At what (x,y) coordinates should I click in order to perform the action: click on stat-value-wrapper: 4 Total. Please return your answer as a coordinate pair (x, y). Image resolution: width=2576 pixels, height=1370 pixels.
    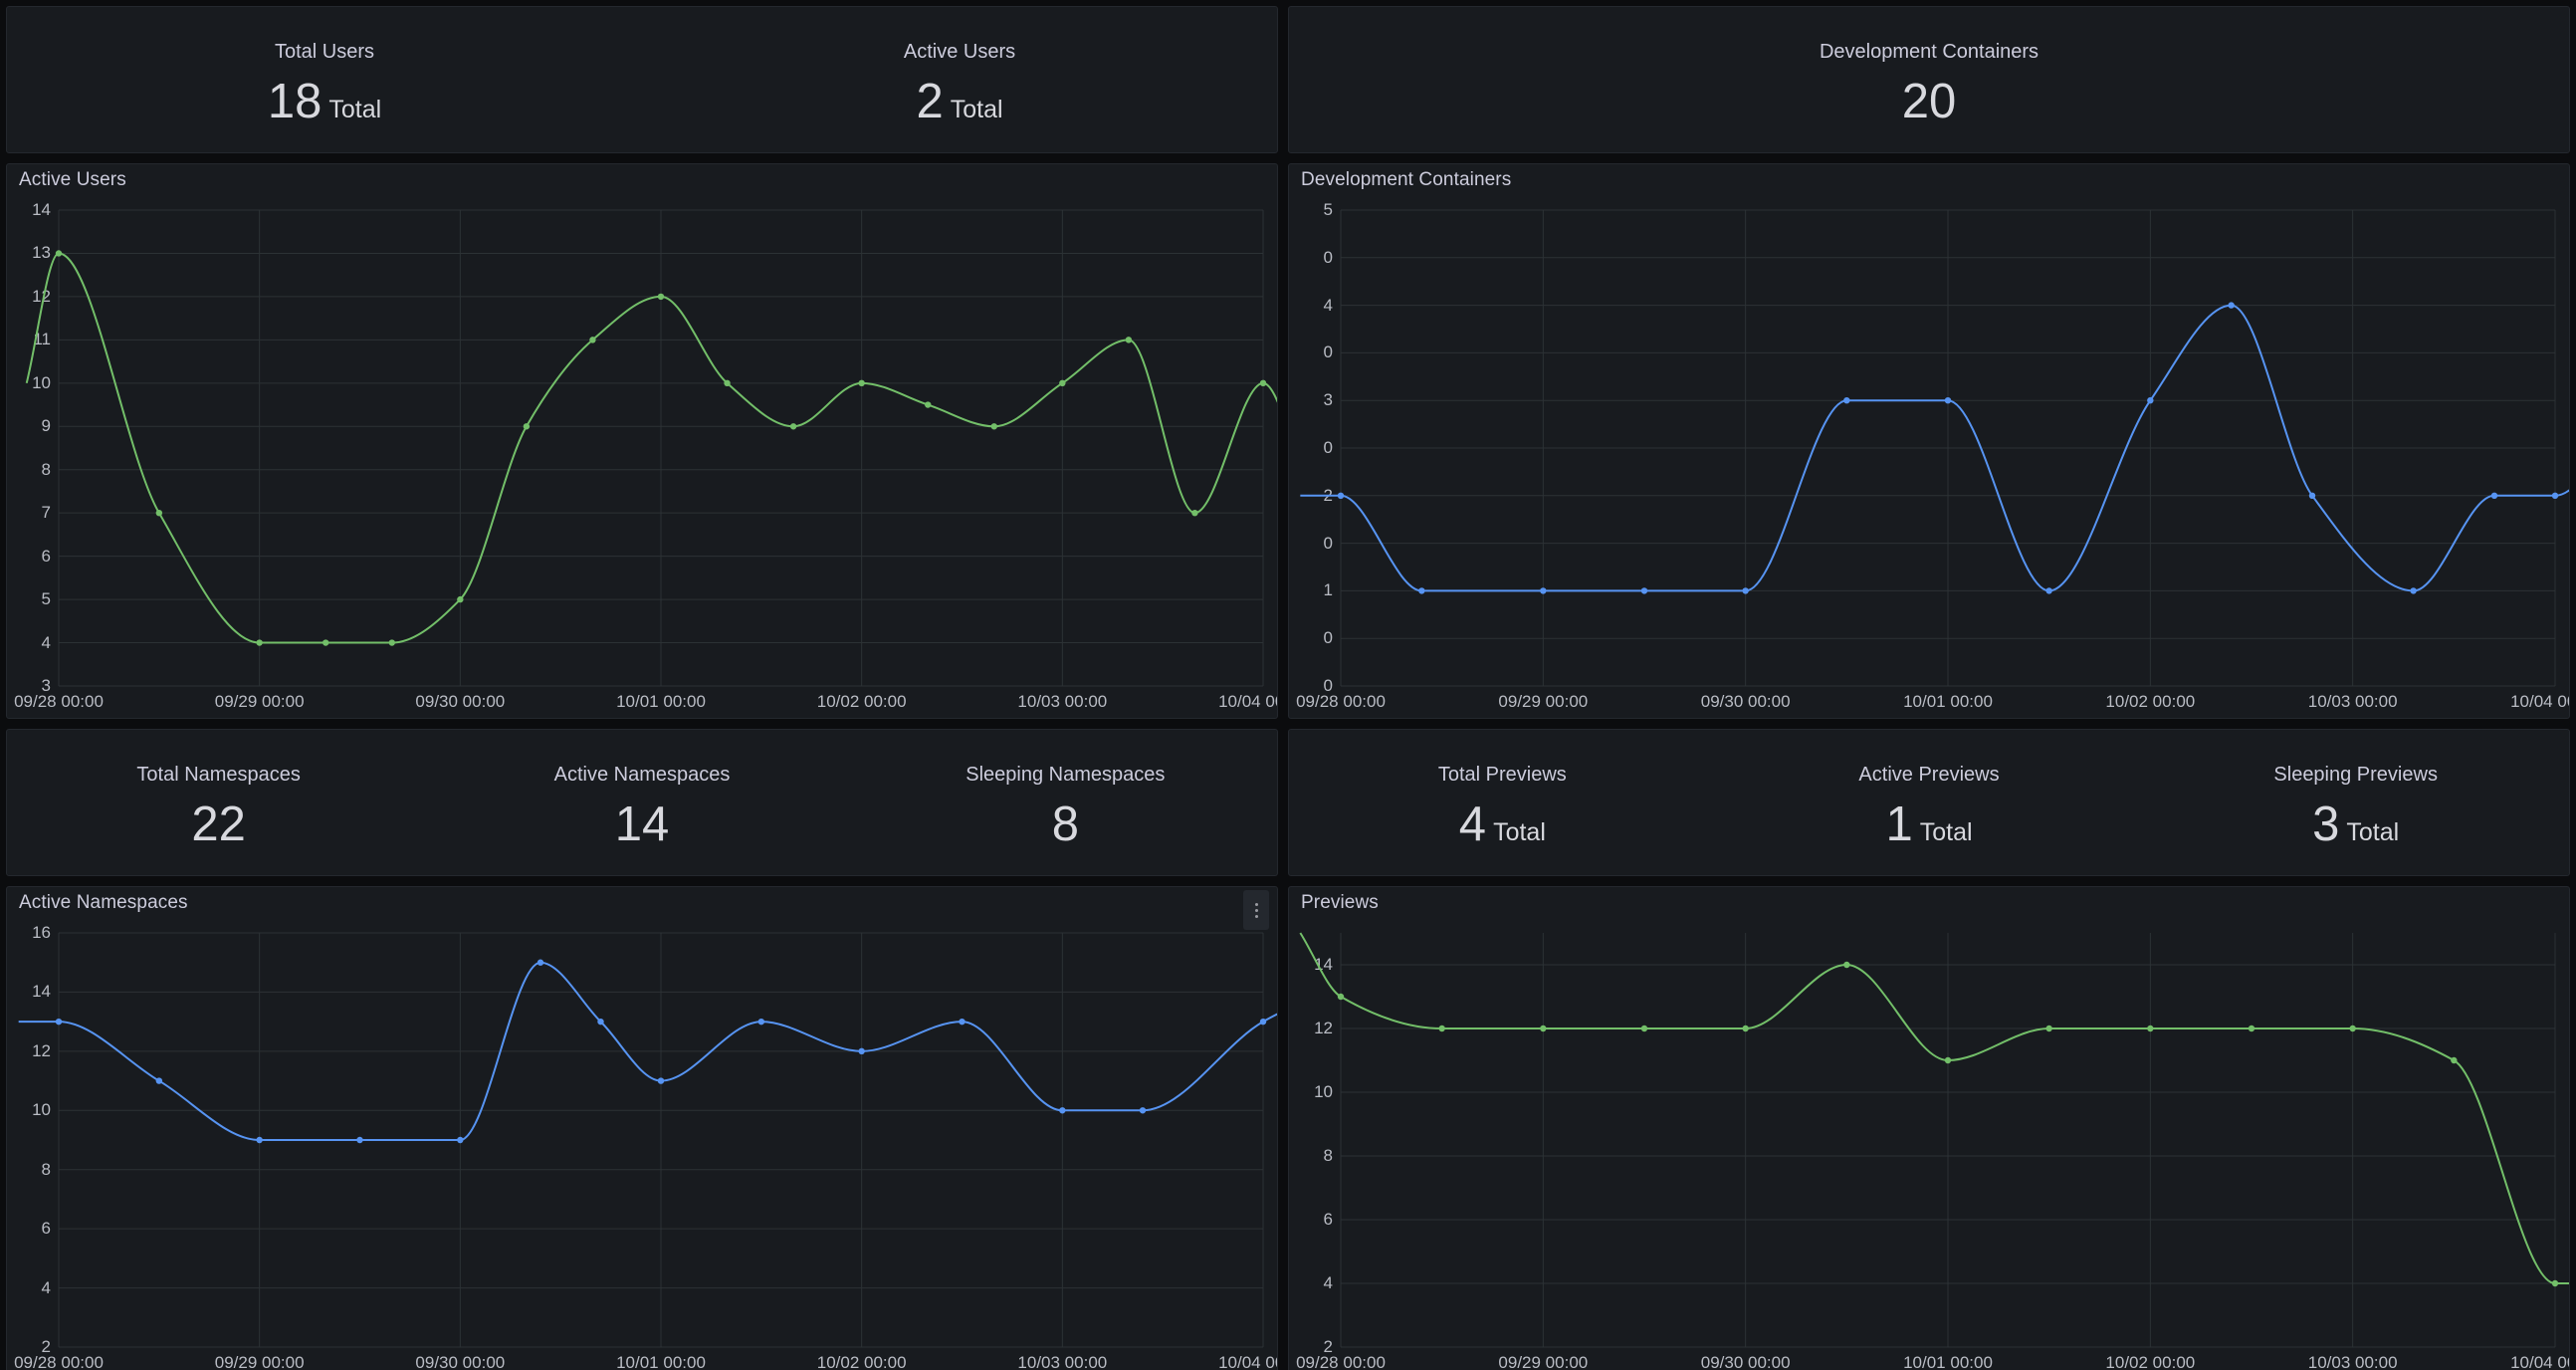
    Looking at the image, I should click on (1502, 824).